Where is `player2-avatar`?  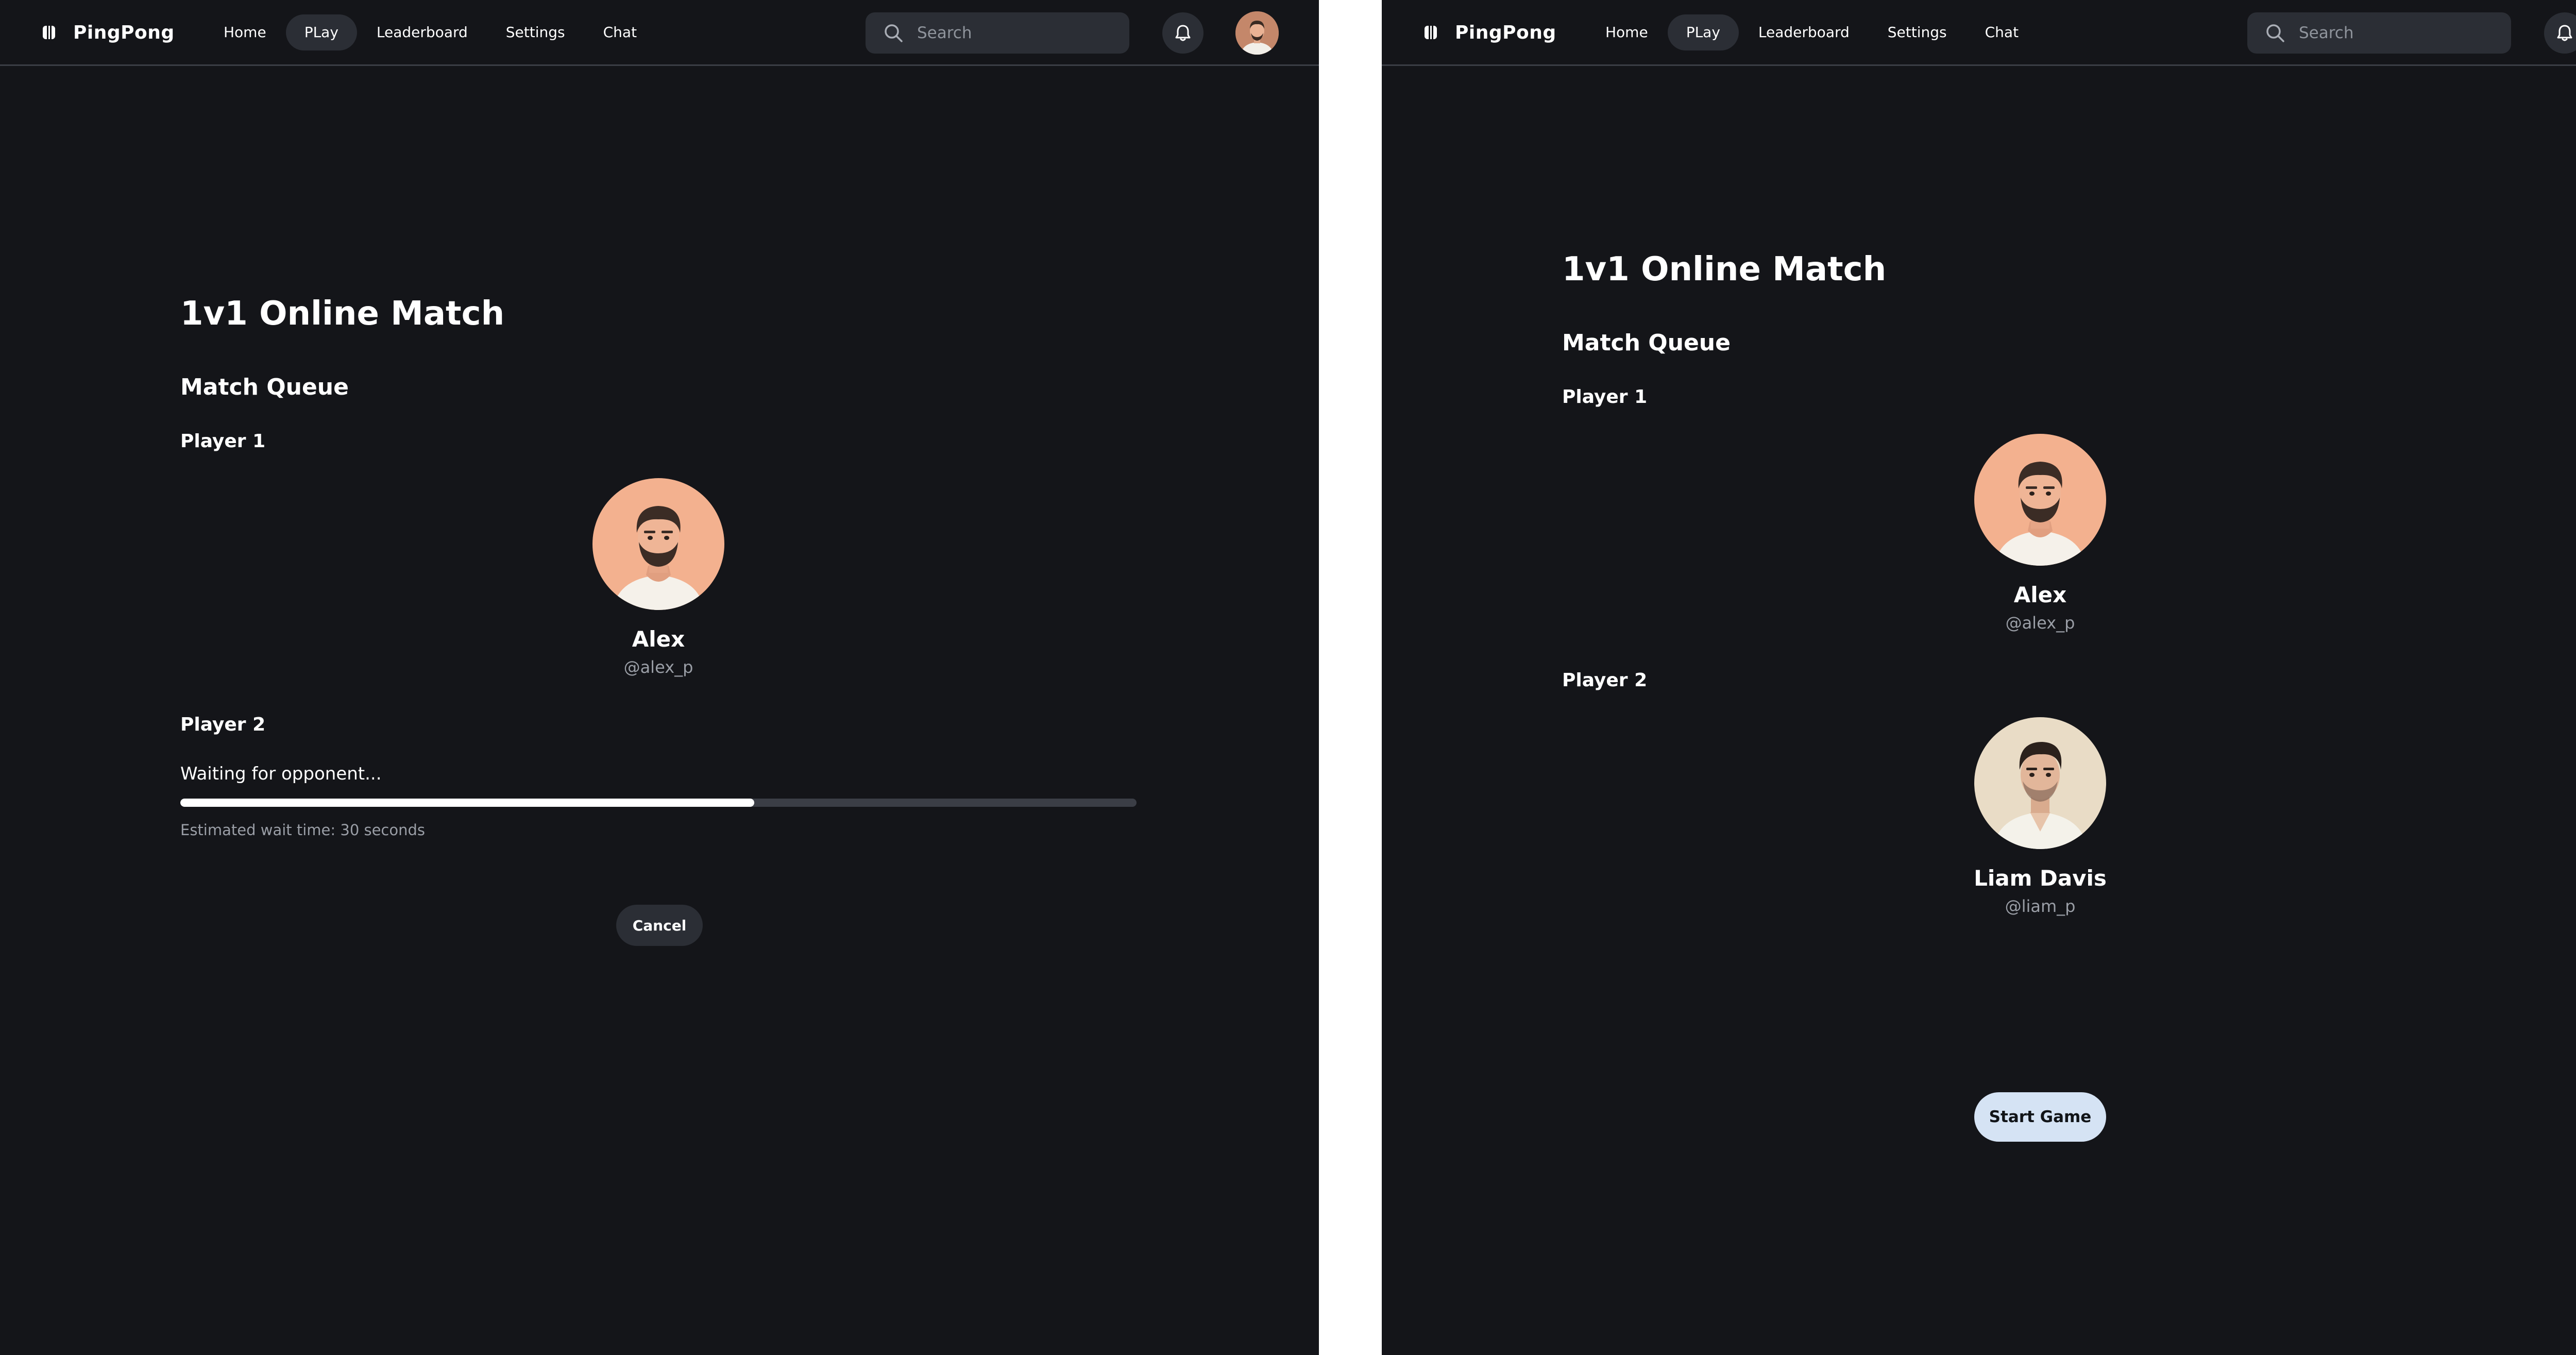 player2-avatar is located at coordinates (2040, 783).